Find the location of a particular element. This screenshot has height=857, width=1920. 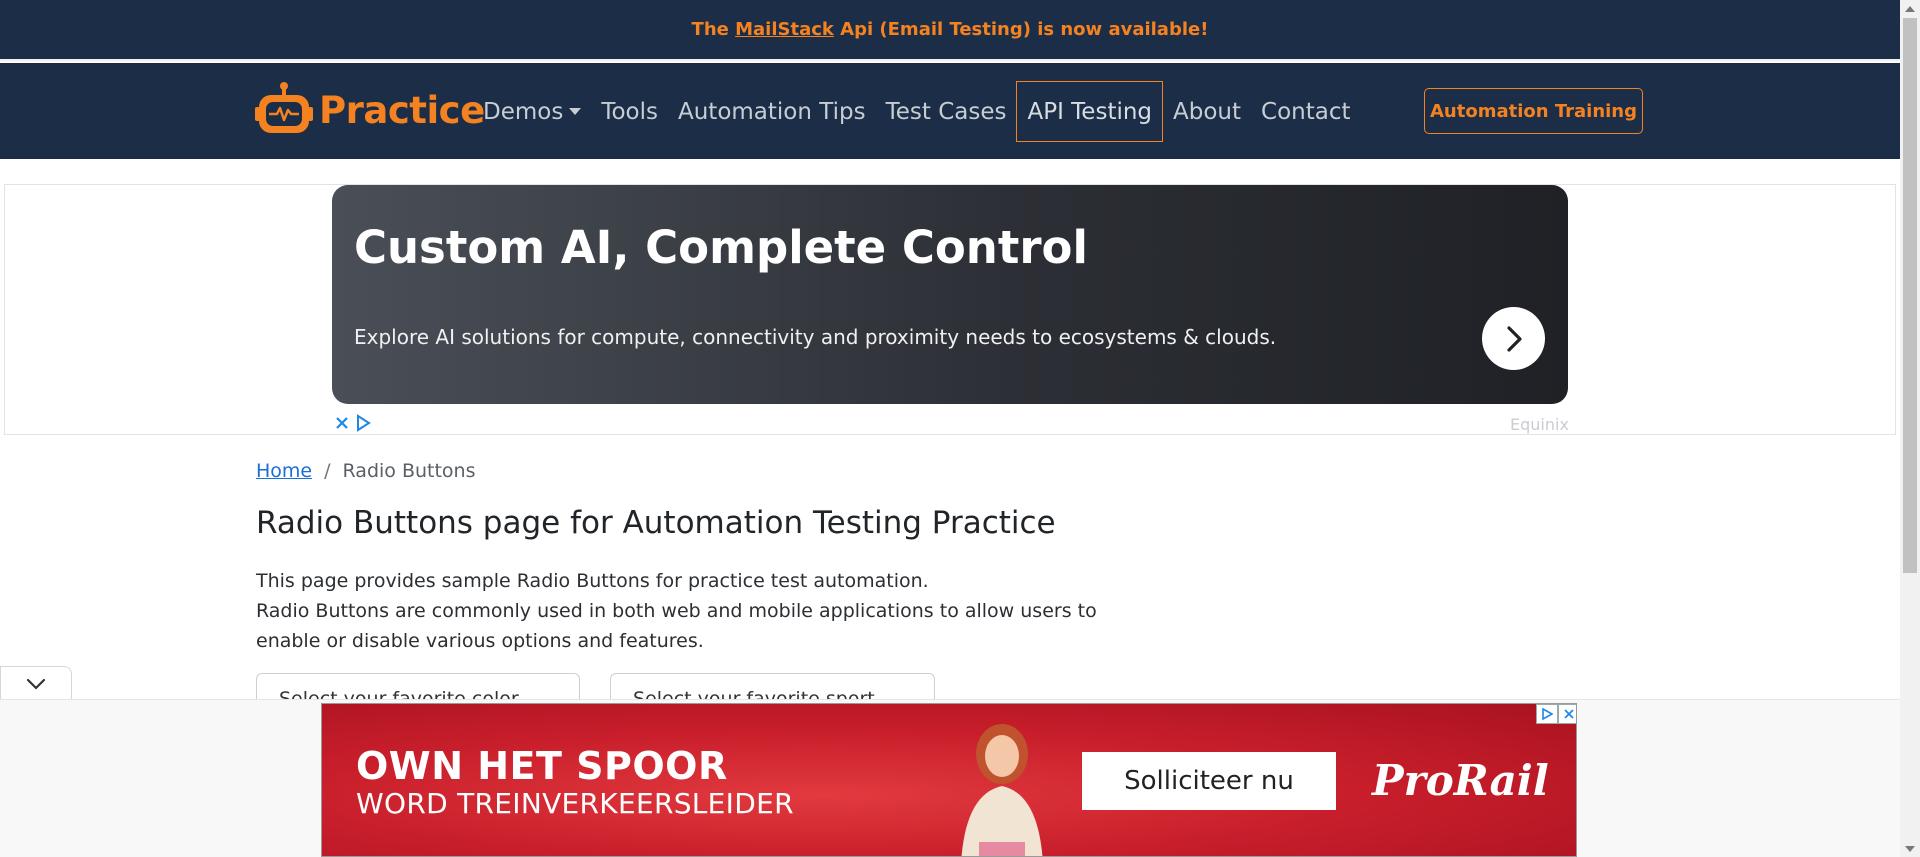

ad-collapse-toggle is located at coordinates (36, 683).